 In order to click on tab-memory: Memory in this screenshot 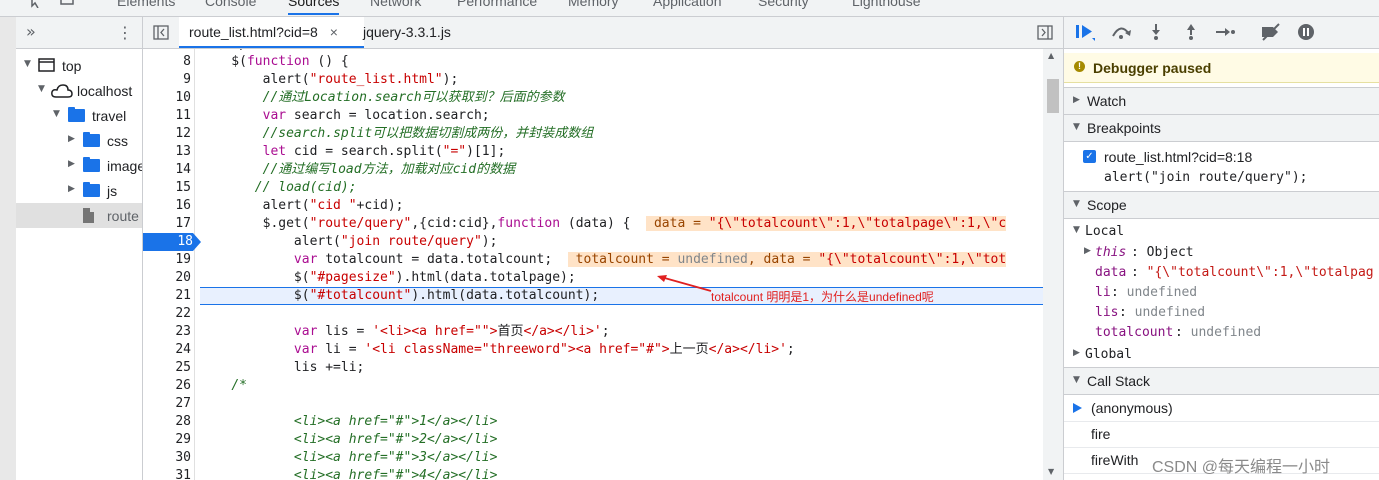, I will do `click(593, 4)`.